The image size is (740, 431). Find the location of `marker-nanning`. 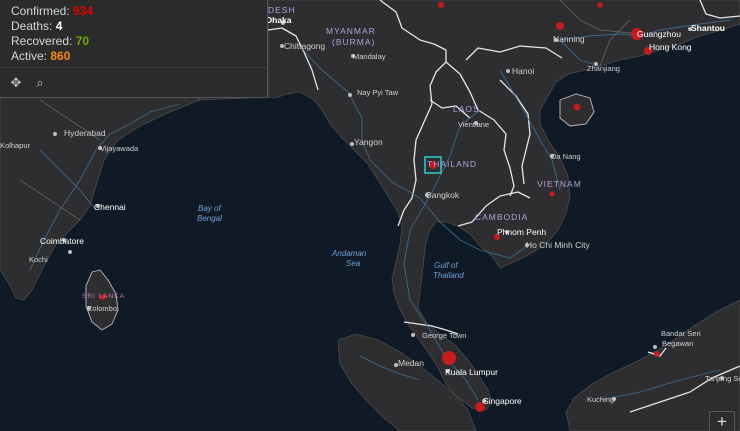

marker-nanning is located at coordinates (560, 26).